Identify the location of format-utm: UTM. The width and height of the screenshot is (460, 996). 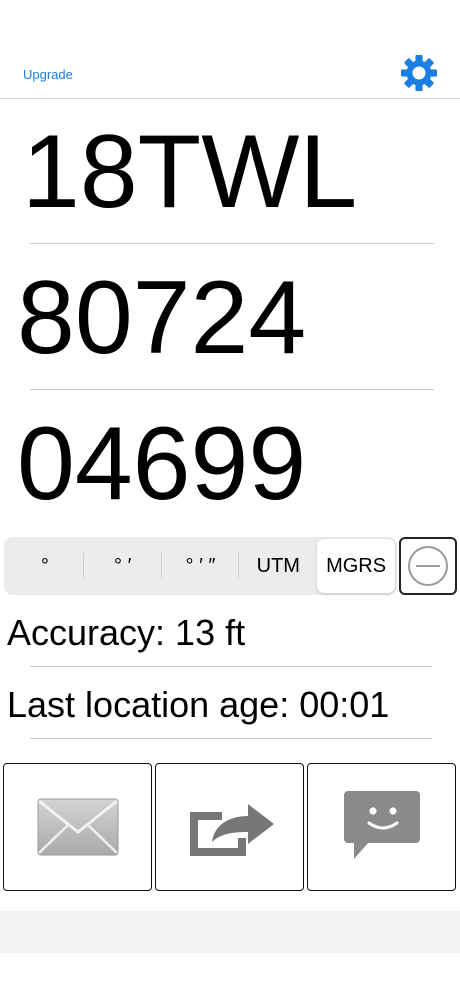
(278, 566).